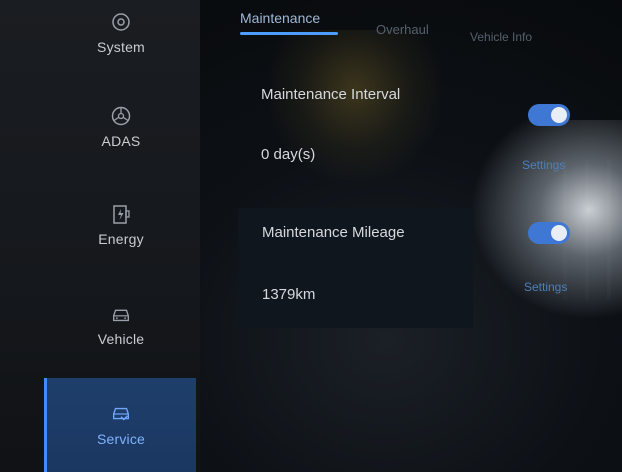 This screenshot has height=472, width=622. I want to click on maintenance-interval-value: 0 day(s), so click(288, 154).